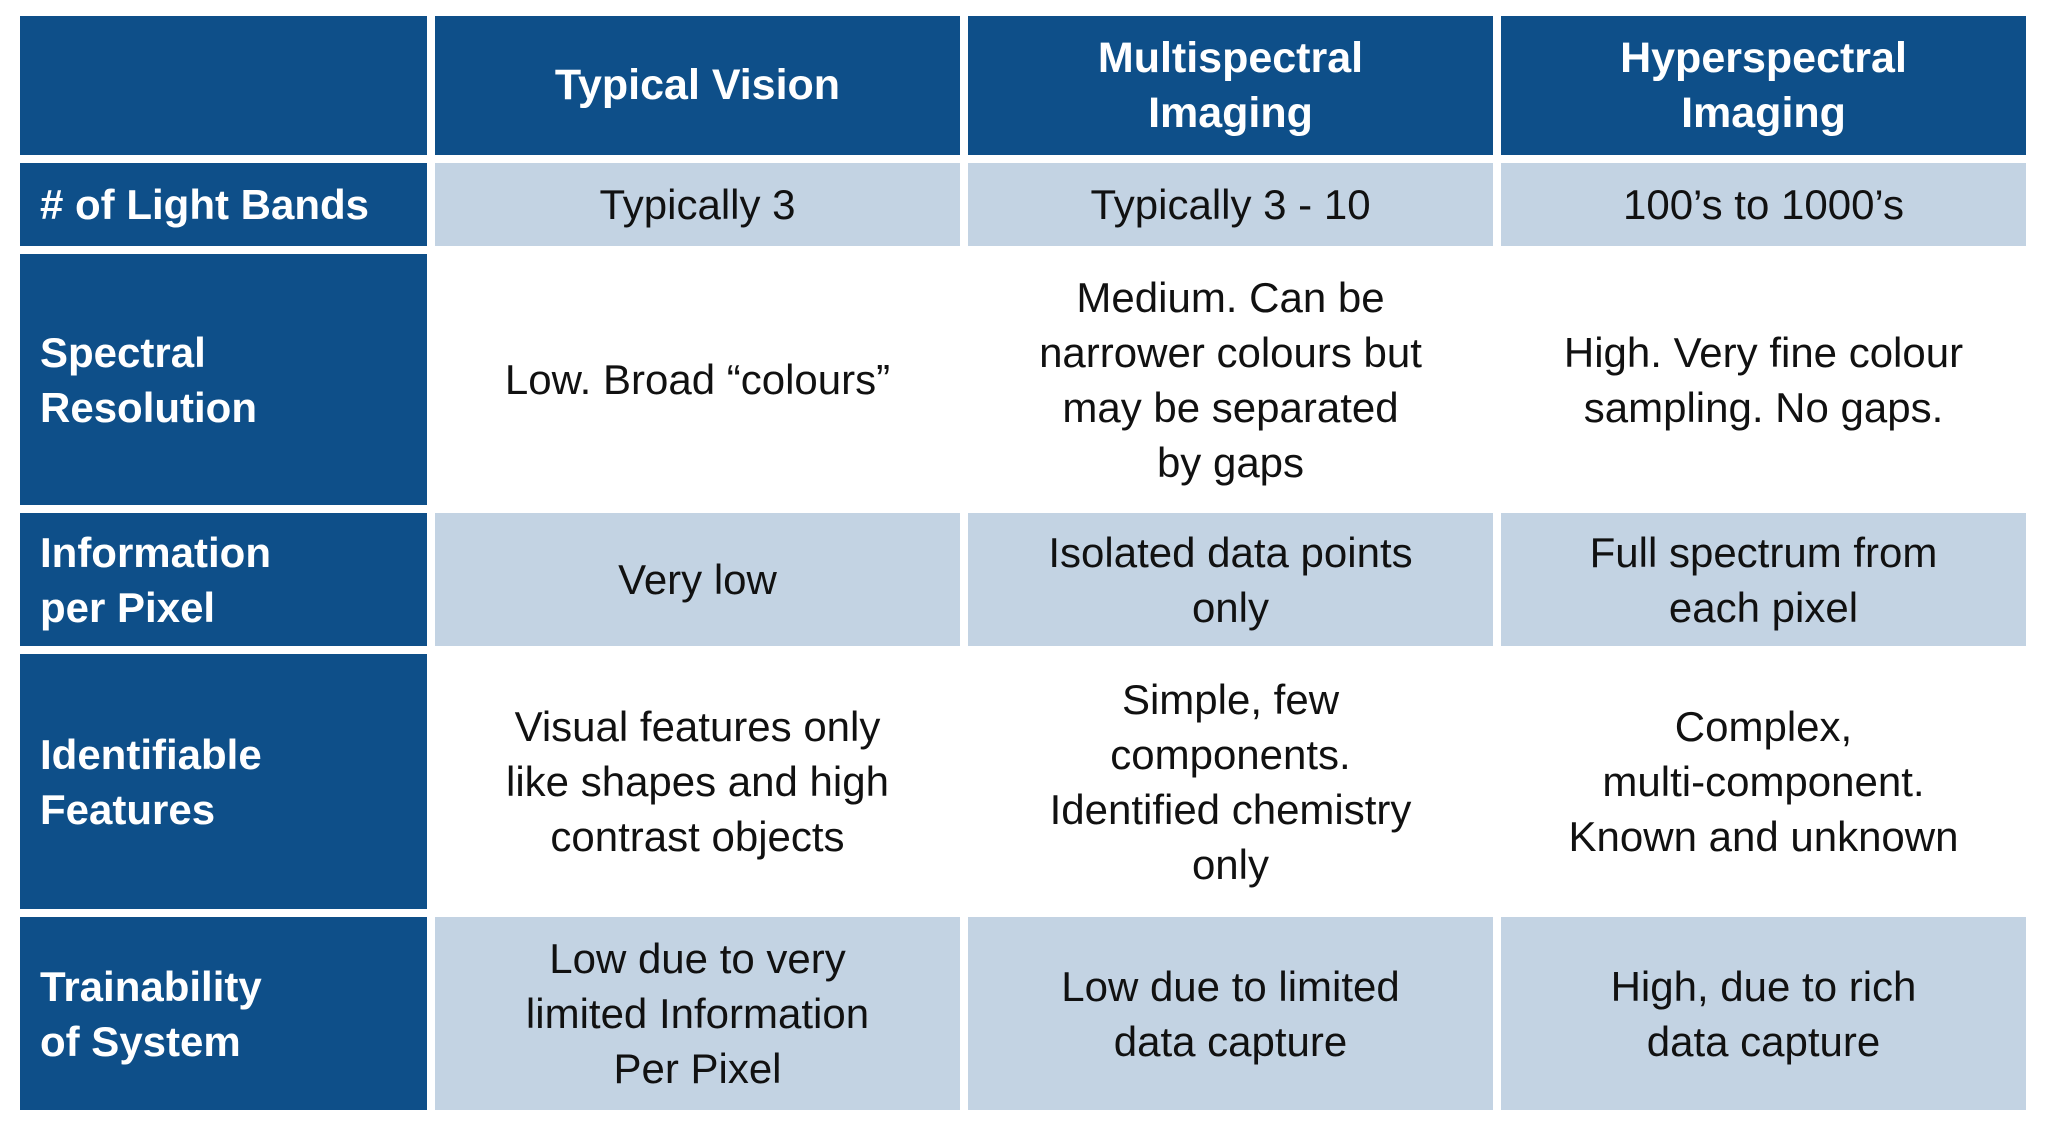  Describe the element at coordinates (223, 1013) in the screenshot. I see `row-header-trainability: Trainability of System` at that location.